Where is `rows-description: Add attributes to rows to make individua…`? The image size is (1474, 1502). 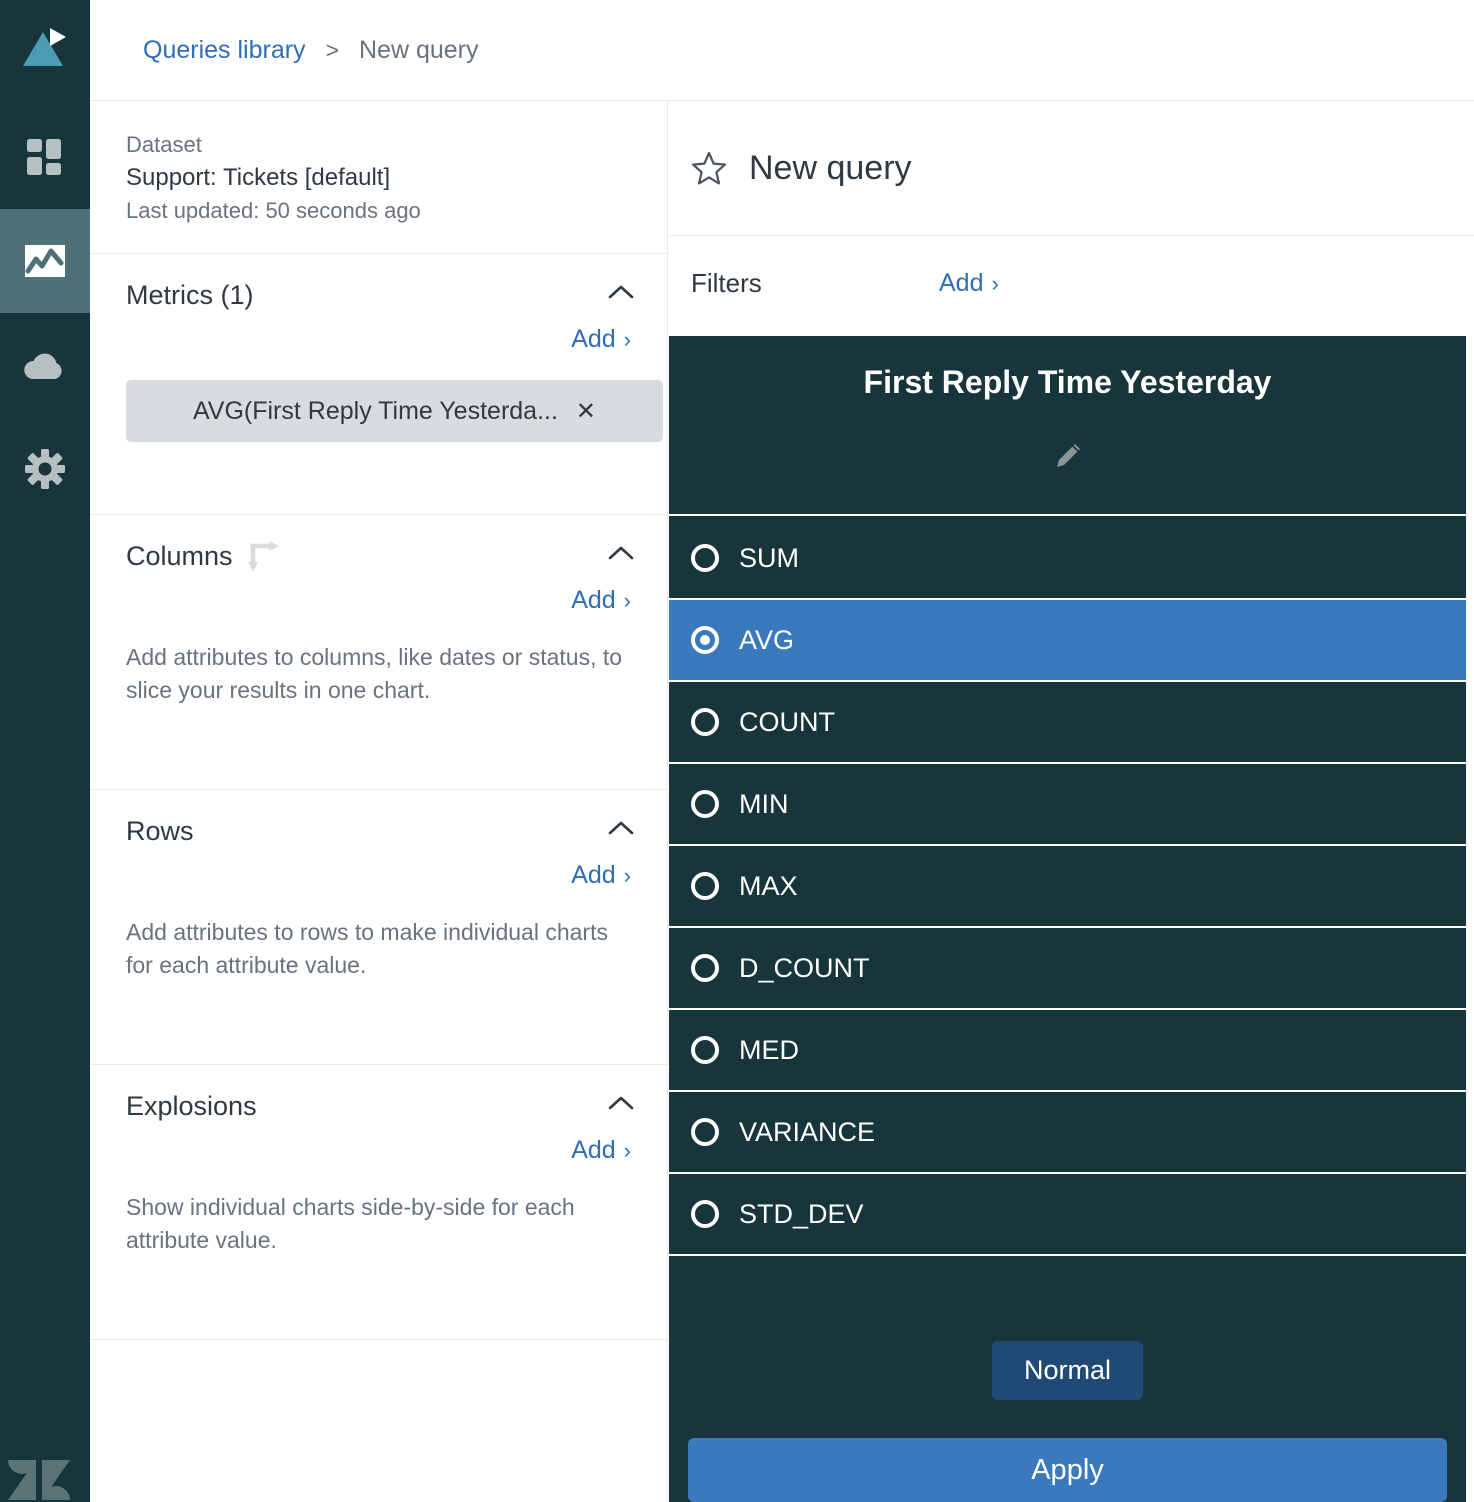
rows-description: Add attributes to rows to make individua… is located at coordinates (367, 948).